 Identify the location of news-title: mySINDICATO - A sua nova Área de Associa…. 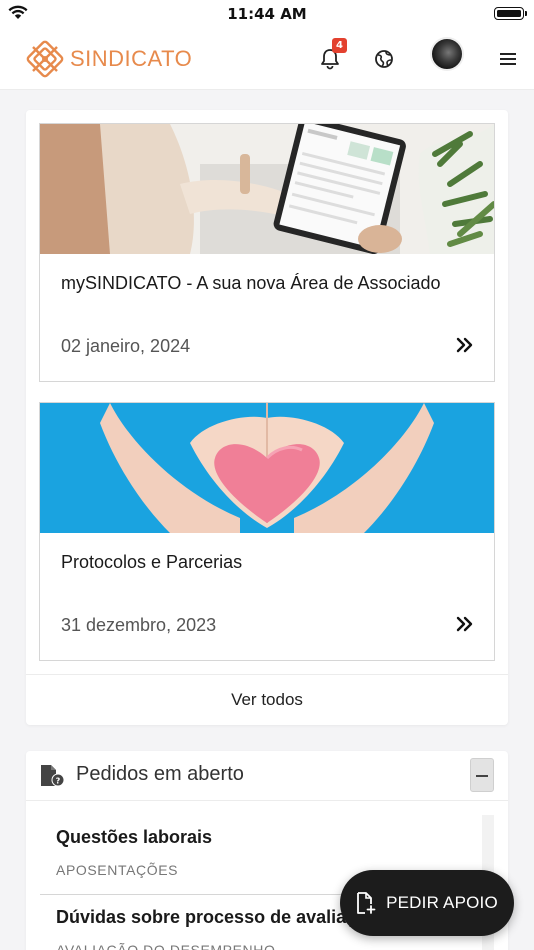
(251, 283).